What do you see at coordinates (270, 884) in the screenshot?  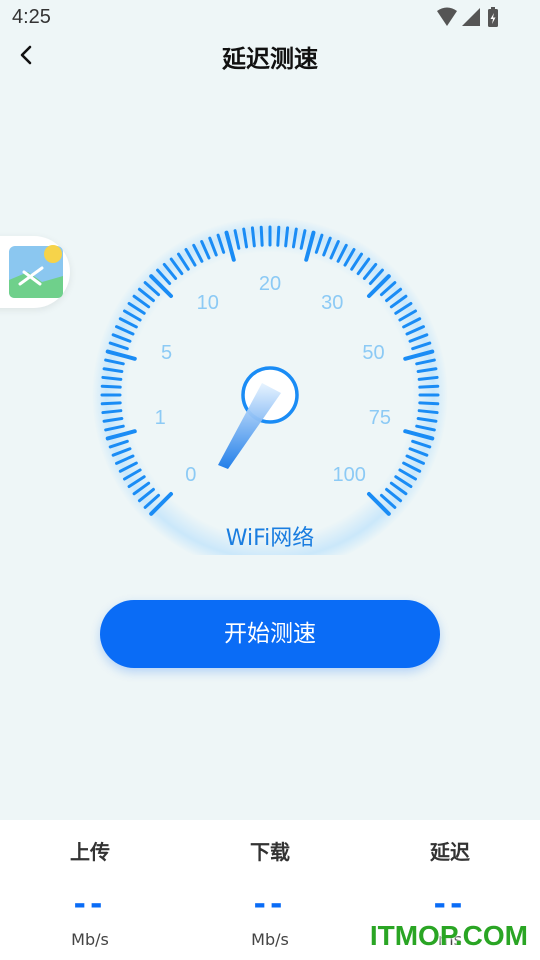 I see `stat-download: 下载 -- Mb/s` at bounding box center [270, 884].